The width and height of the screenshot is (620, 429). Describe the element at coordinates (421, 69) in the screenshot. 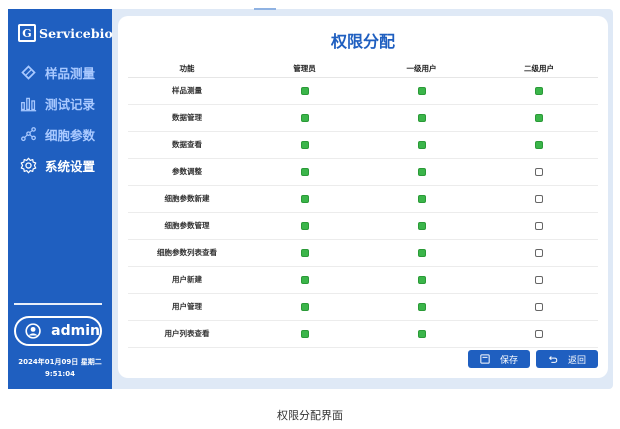

I see `col-header-level1: 一级用户` at that location.